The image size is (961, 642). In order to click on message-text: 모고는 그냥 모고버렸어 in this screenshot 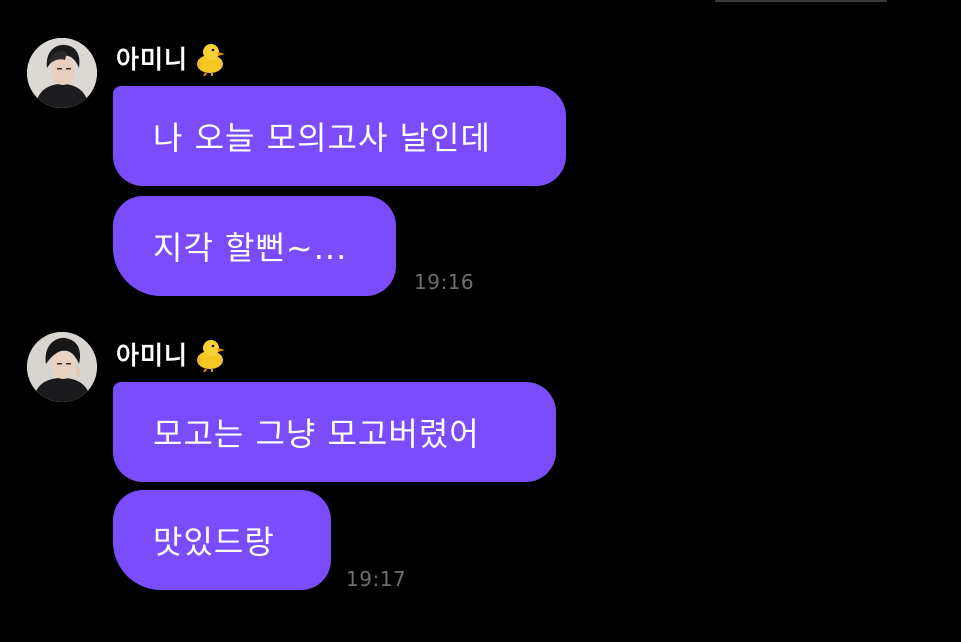, I will do `click(316, 434)`.